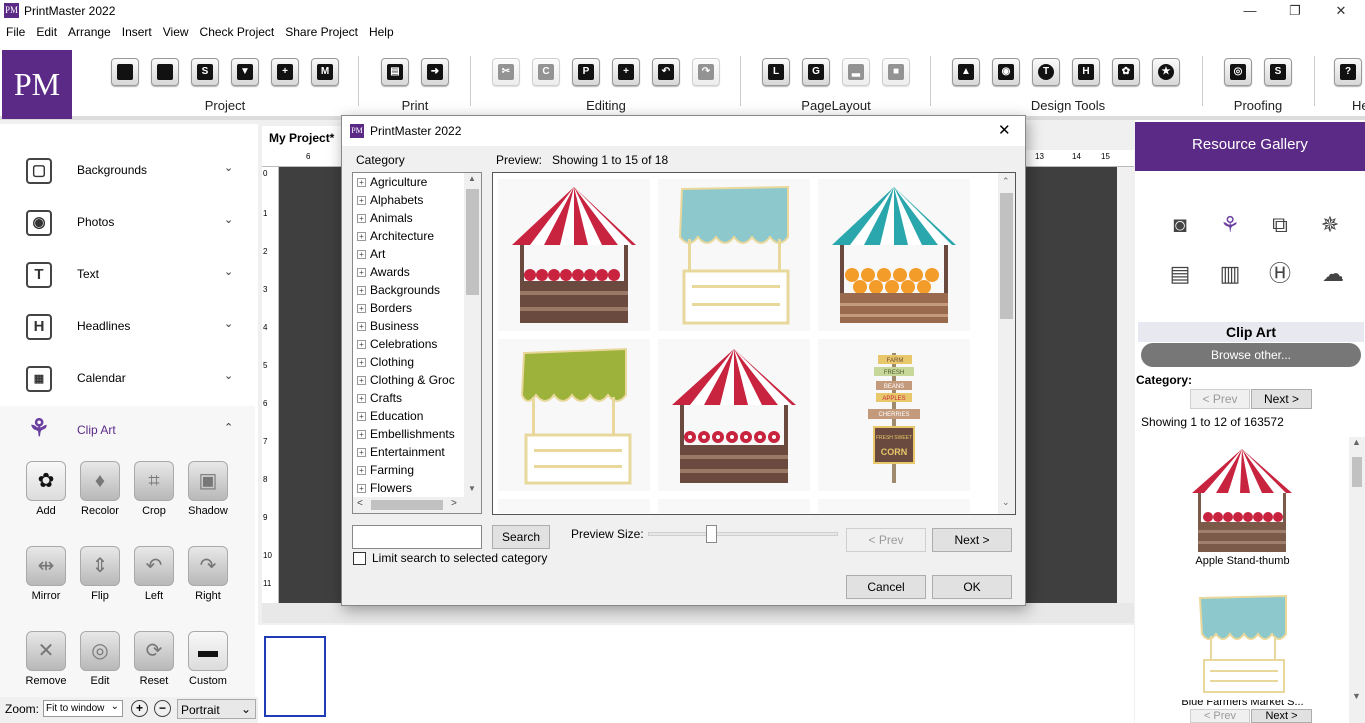 Image resolution: width=1365 pixels, height=723 pixels. What do you see at coordinates (385, 472) in the screenshot?
I see `category-item: + Farming` at bounding box center [385, 472].